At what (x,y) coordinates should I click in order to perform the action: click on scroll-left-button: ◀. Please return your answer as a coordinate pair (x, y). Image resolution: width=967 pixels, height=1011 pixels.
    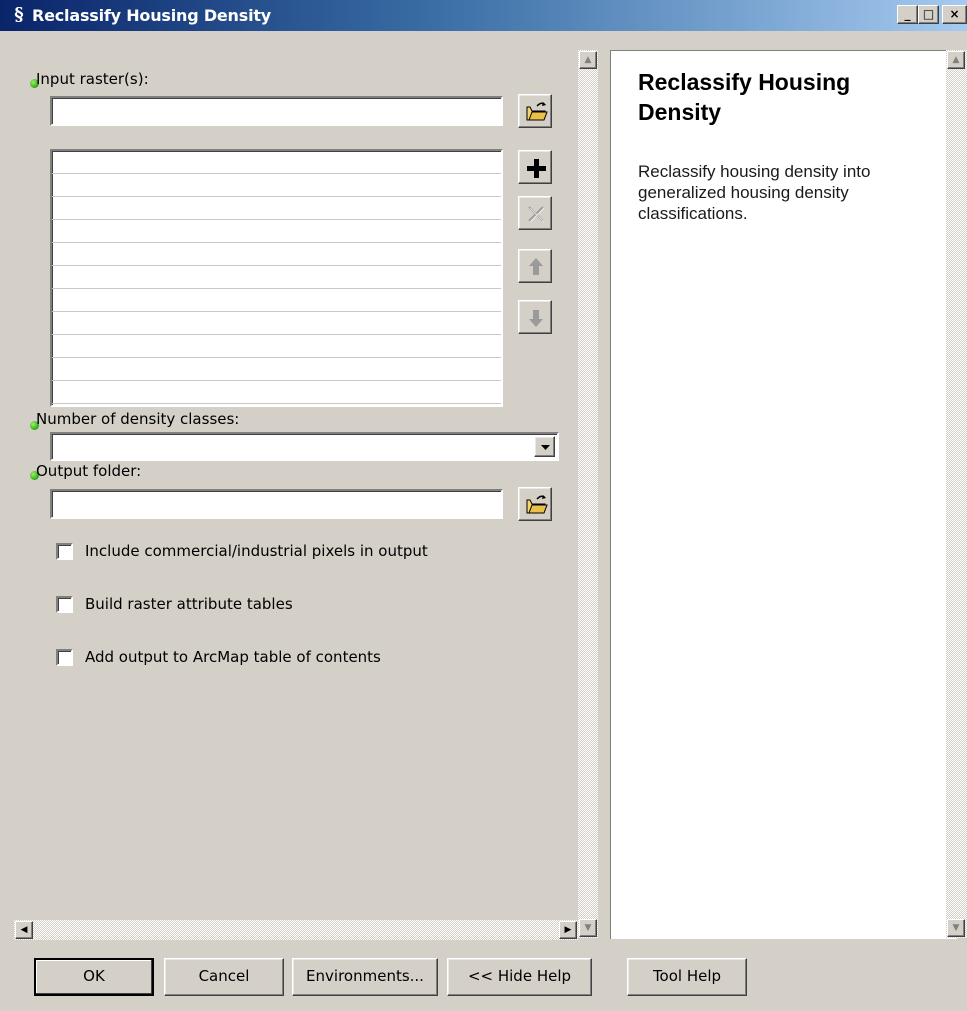
    Looking at the image, I should click on (24, 930).